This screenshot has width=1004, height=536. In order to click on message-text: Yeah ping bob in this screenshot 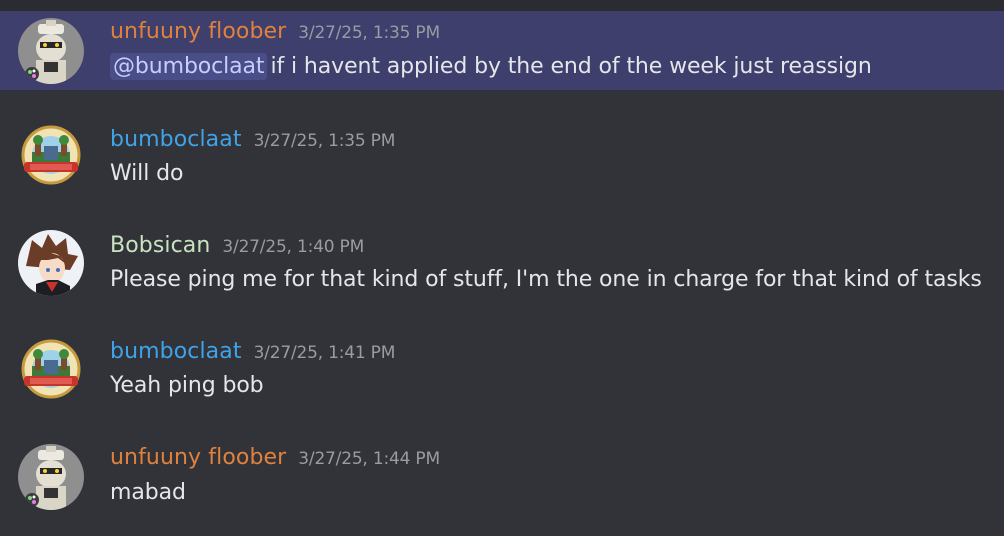, I will do `click(187, 385)`.